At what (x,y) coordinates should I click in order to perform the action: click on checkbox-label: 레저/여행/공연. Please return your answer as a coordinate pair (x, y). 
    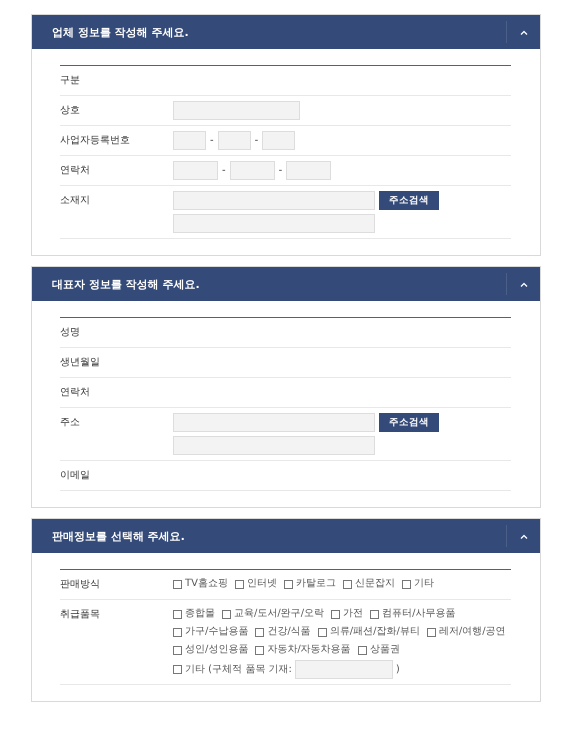
    Looking at the image, I should click on (472, 632).